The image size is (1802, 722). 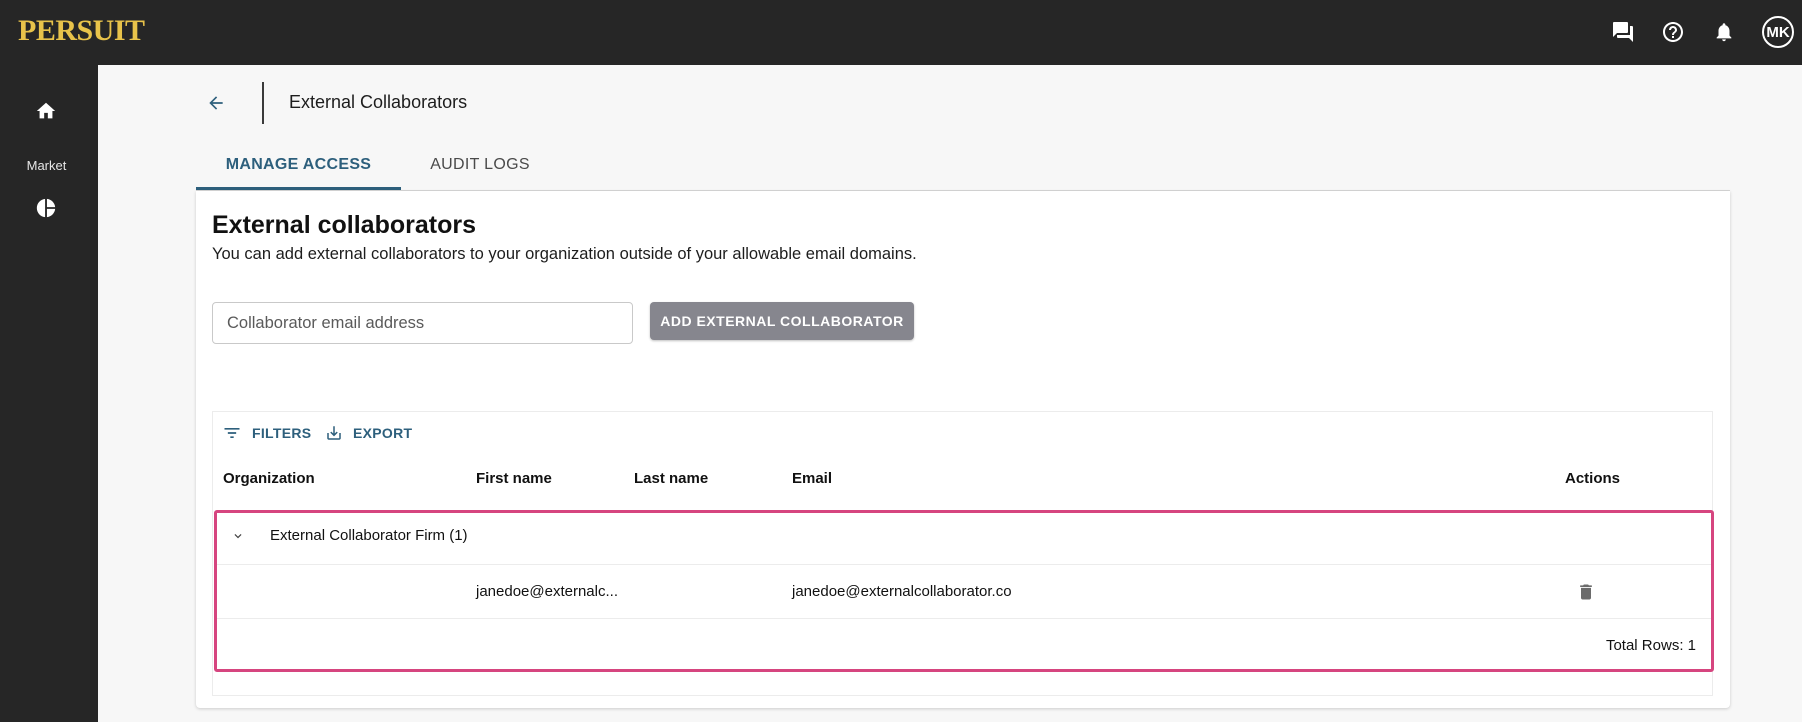 What do you see at coordinates (369, 535) in the screenshot?
I see `group-row-label: External Collaborator Firm (1)` at bounding box center [369, 535].